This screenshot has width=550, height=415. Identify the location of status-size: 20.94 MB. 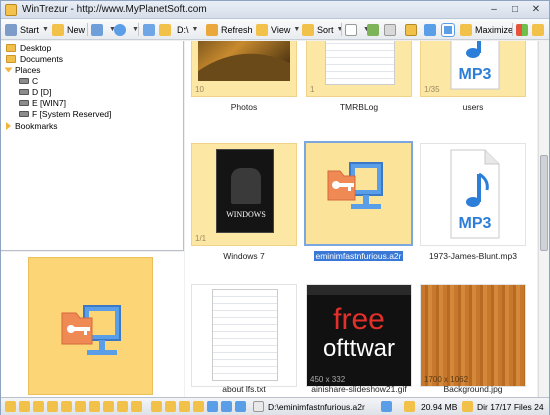
(439, 407).